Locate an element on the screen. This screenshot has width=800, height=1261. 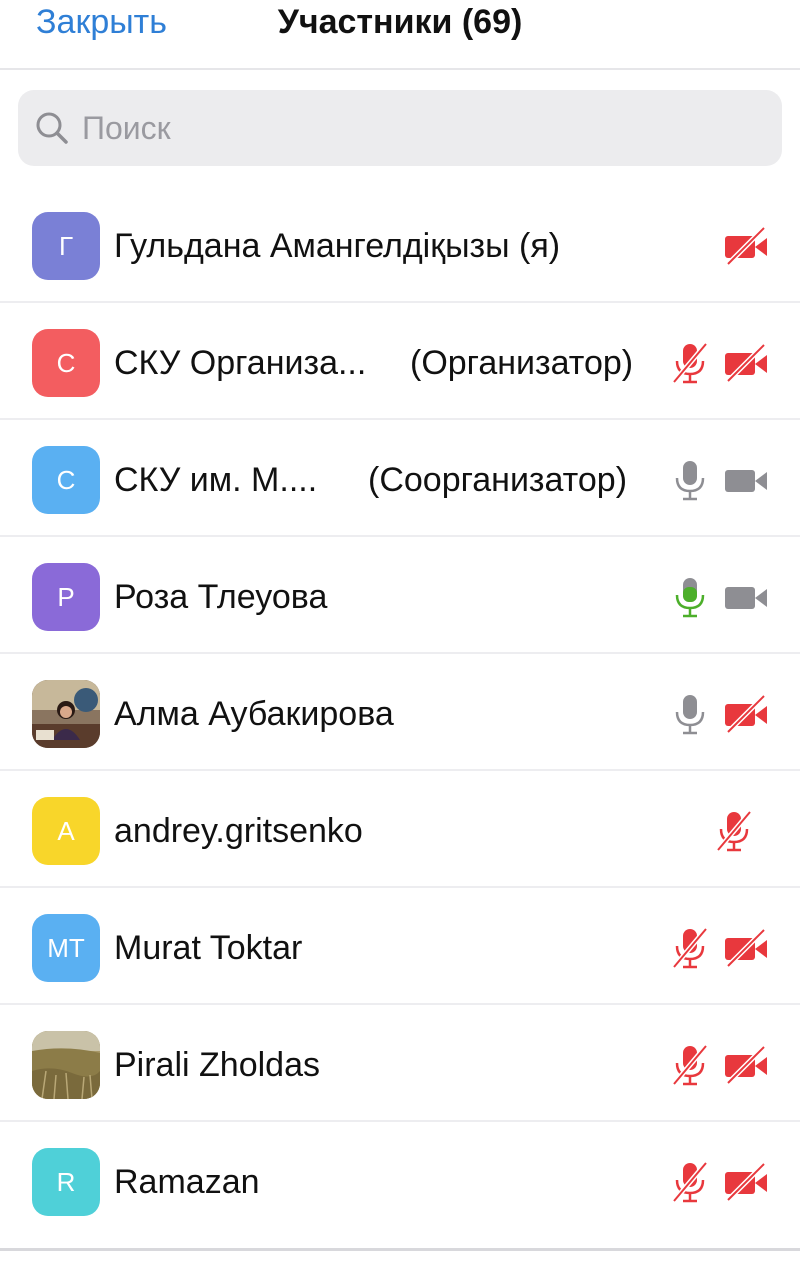
participant-row: Алма Аубакирова is located at coordinates (400, 712).